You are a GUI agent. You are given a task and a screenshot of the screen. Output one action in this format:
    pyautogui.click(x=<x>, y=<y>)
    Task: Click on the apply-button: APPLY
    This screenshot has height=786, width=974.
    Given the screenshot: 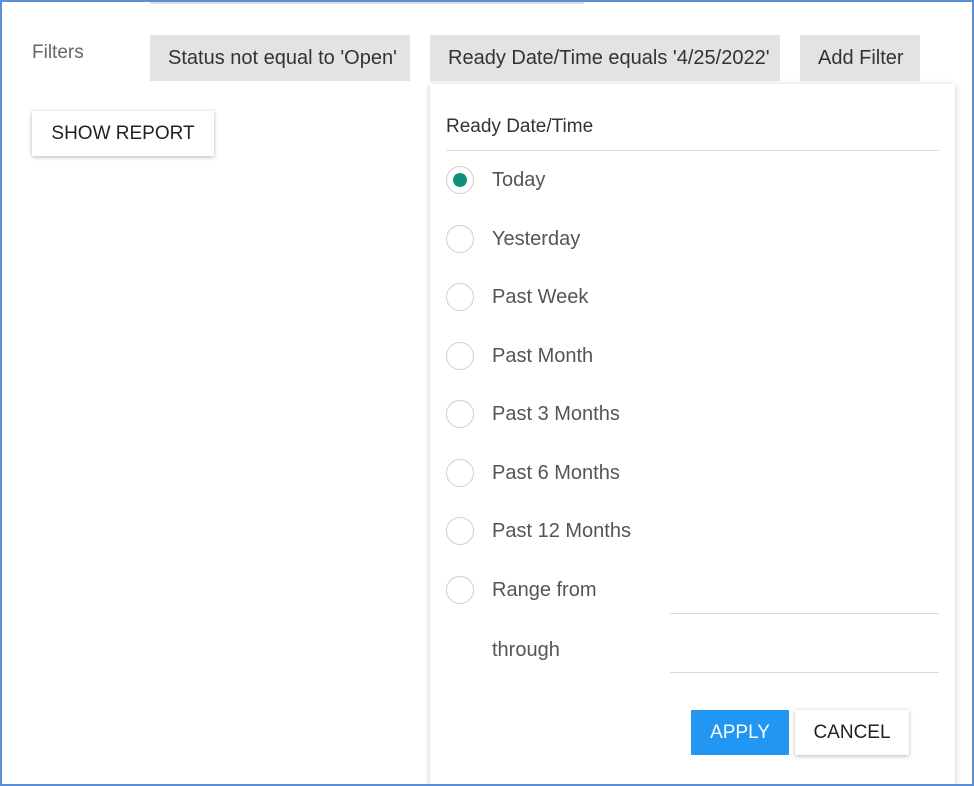 What is the action you would take?
    pyautogui.click(x=740, y=732)
    